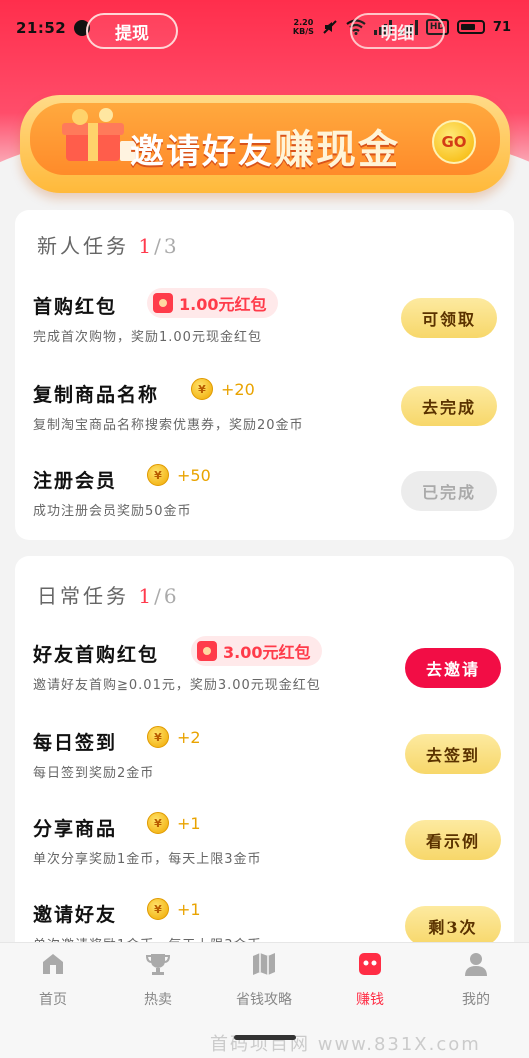 The height and width of the screenshot is (1058, 529). What do you see at coordinates (75, 829) in the screenshot?
I see `task-name: 分享商品` at bounding box center [75, 829].